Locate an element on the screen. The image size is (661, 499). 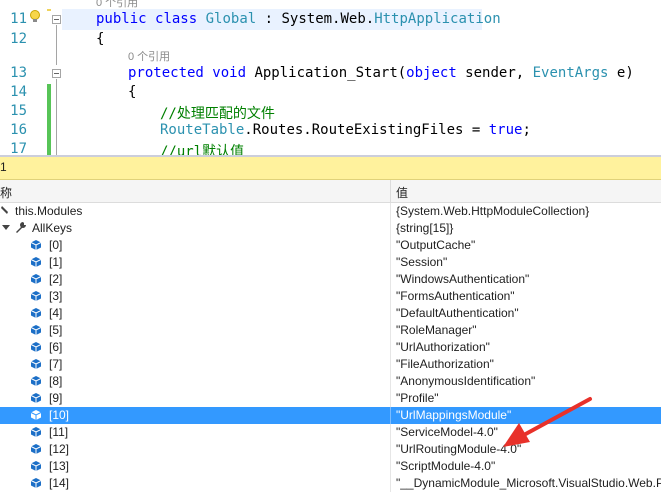
watch-row-item: [6] "UrlAuthorization" is located at coordinates (330, 347).